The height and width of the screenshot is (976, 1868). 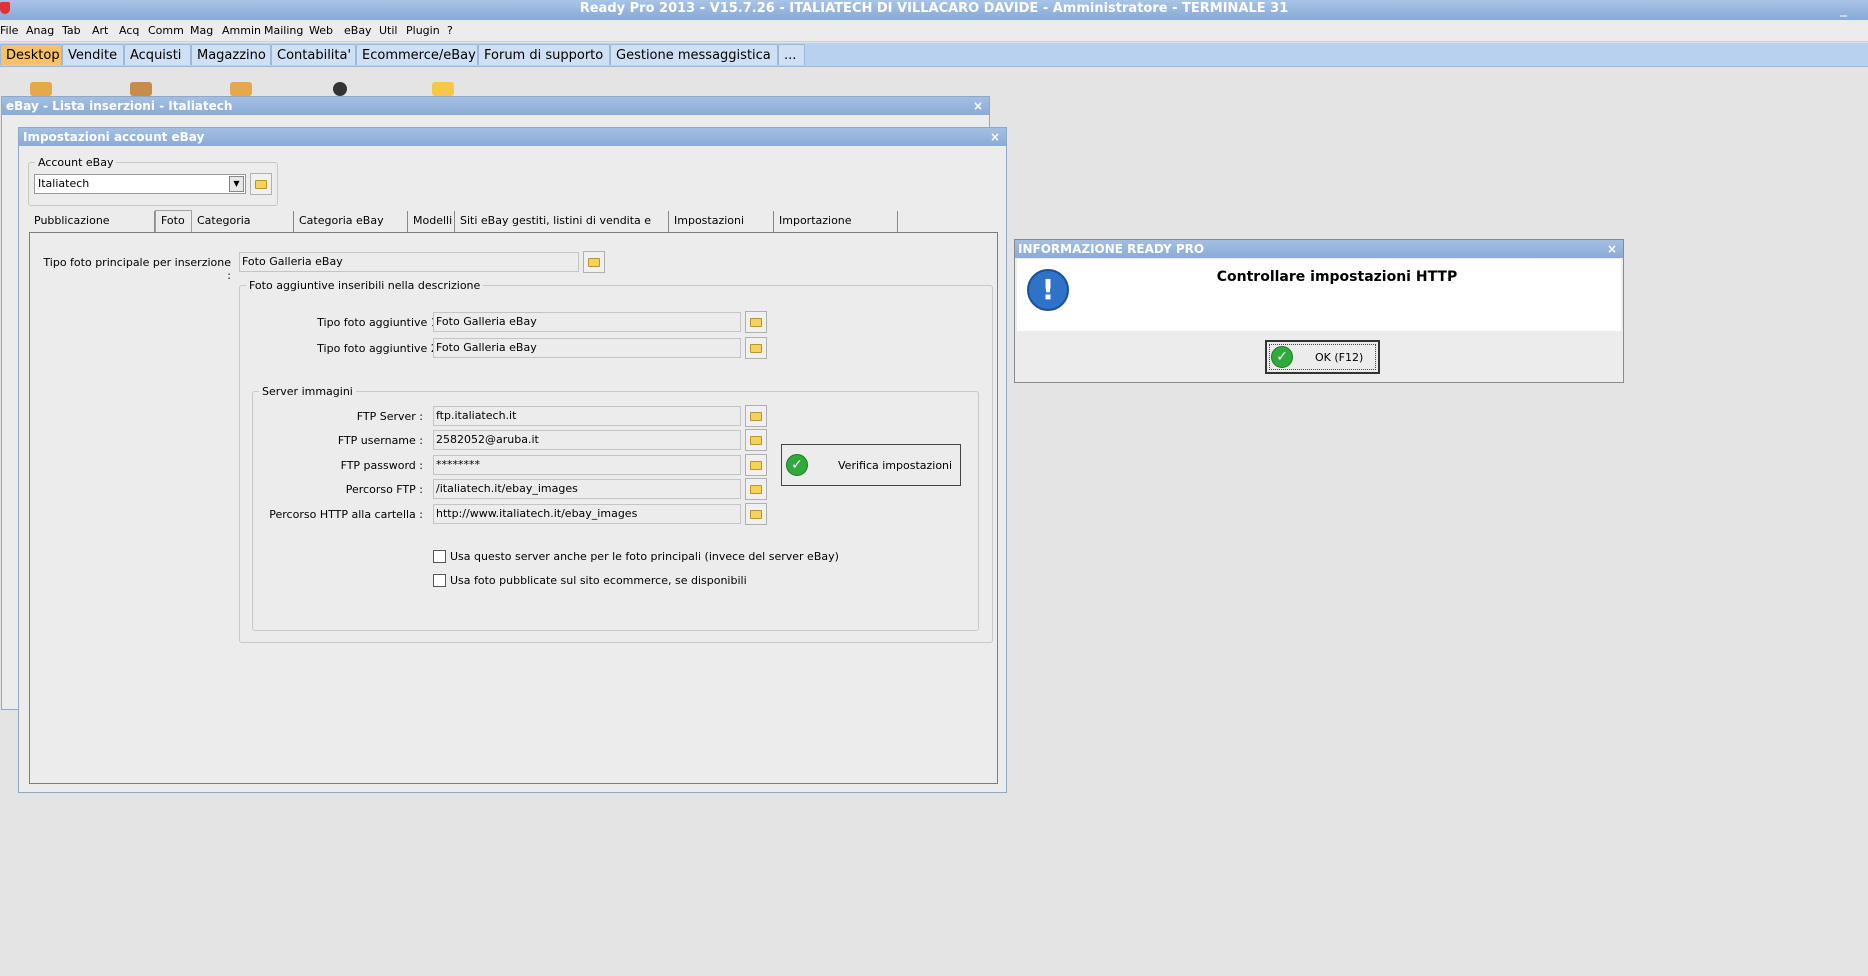 I want to click on tab-contabilita: Contabilita', so click(x=313, y=54).